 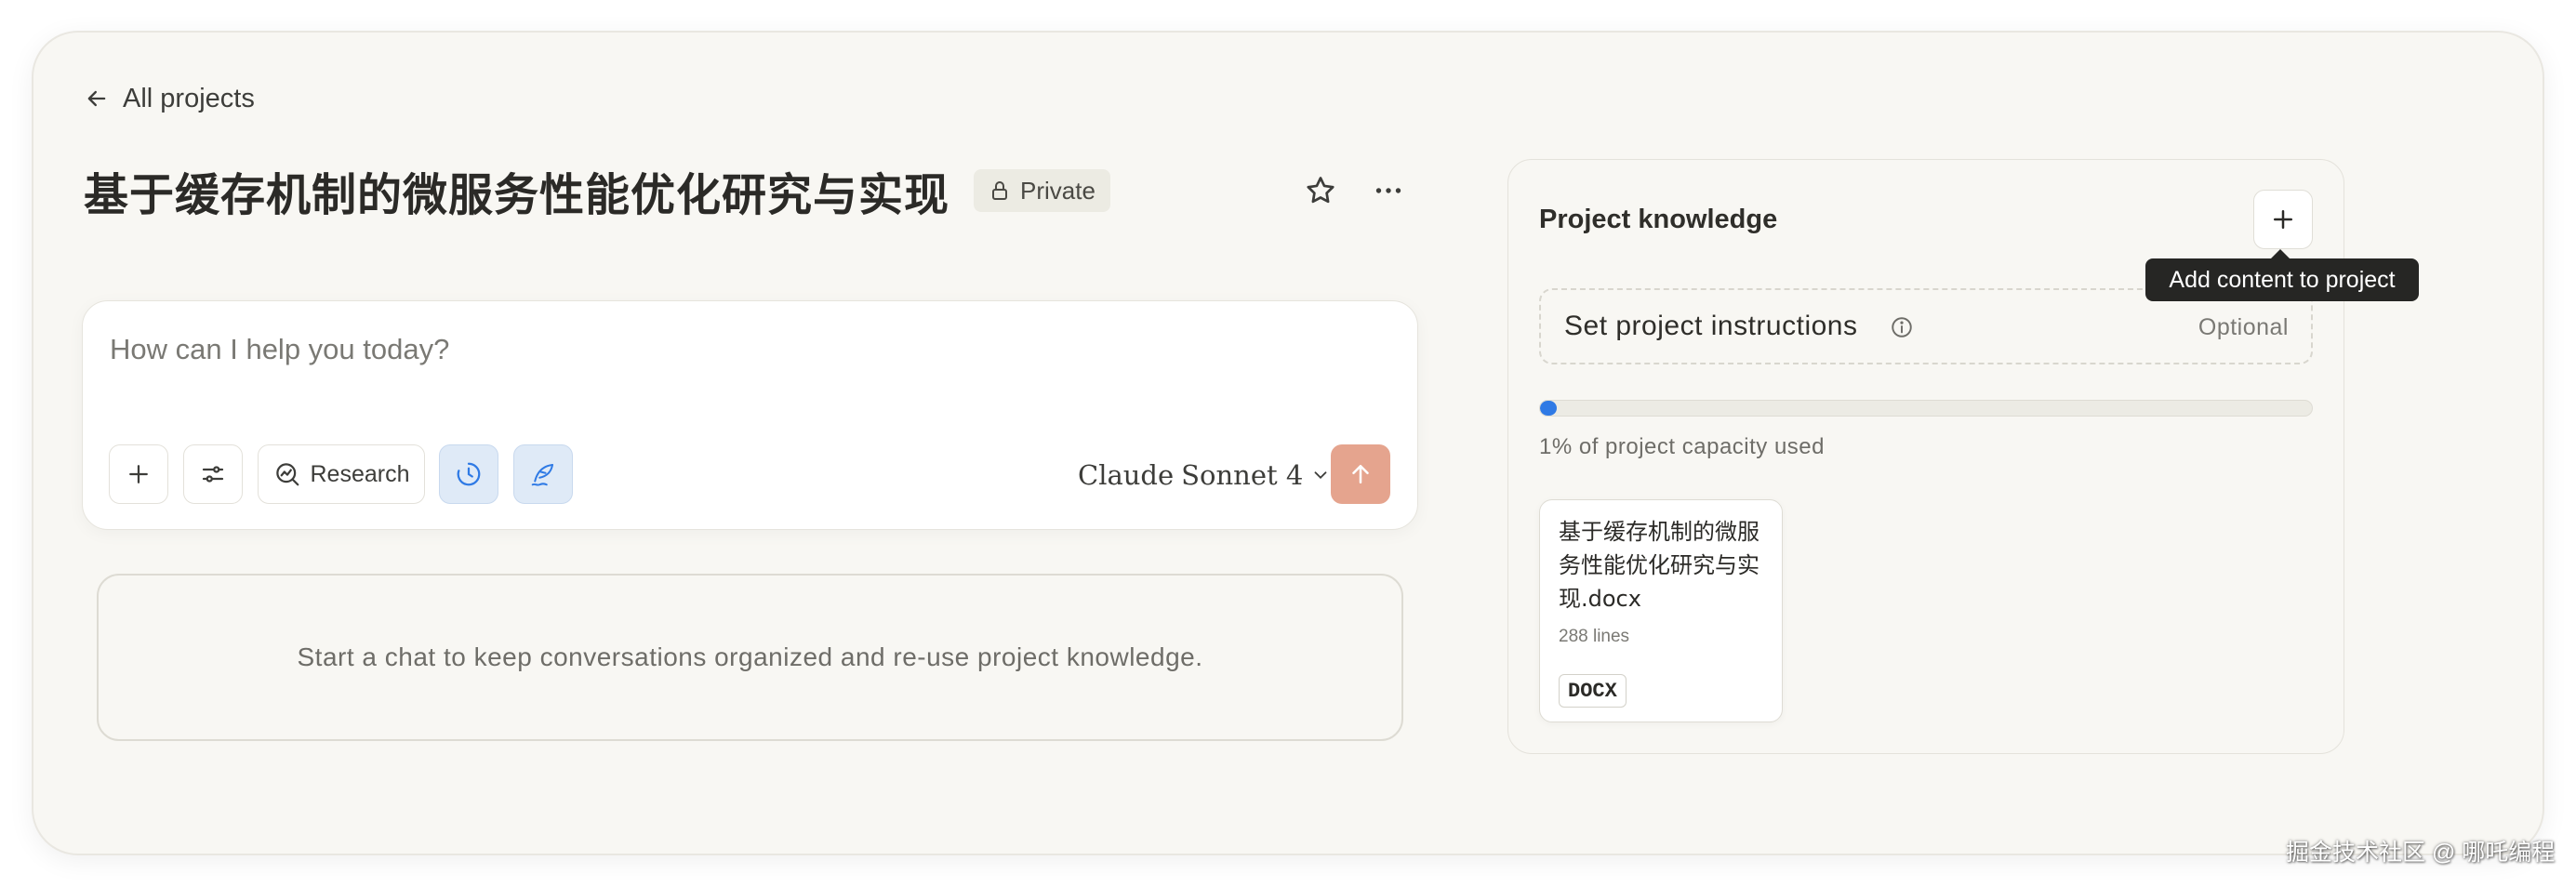 I want to click on star-button, so click(x=1320, y=190).